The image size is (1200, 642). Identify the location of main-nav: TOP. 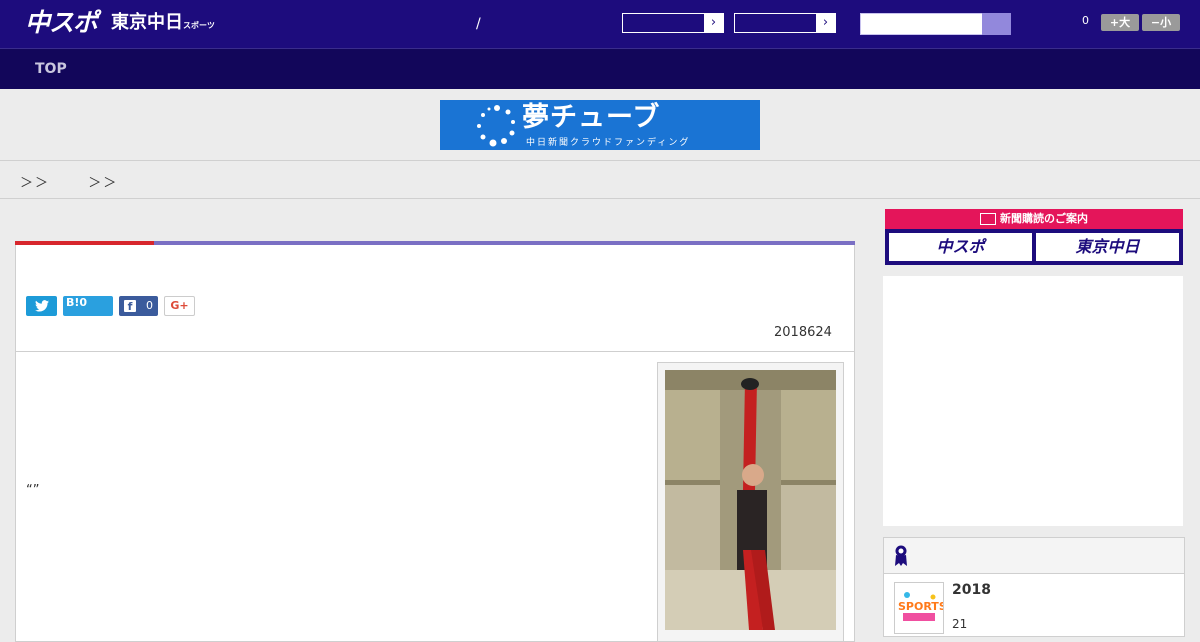
(600, 68).